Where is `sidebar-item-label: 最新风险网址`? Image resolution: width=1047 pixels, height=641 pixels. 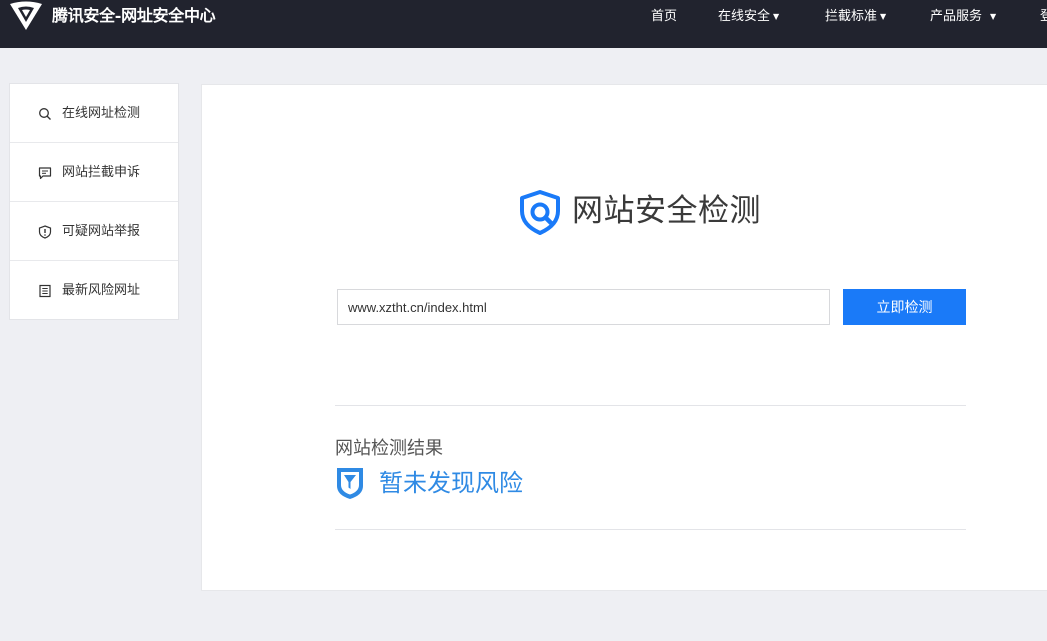
sidebar-item-label: 最新风险网址 is located at coordinates (101, 290).